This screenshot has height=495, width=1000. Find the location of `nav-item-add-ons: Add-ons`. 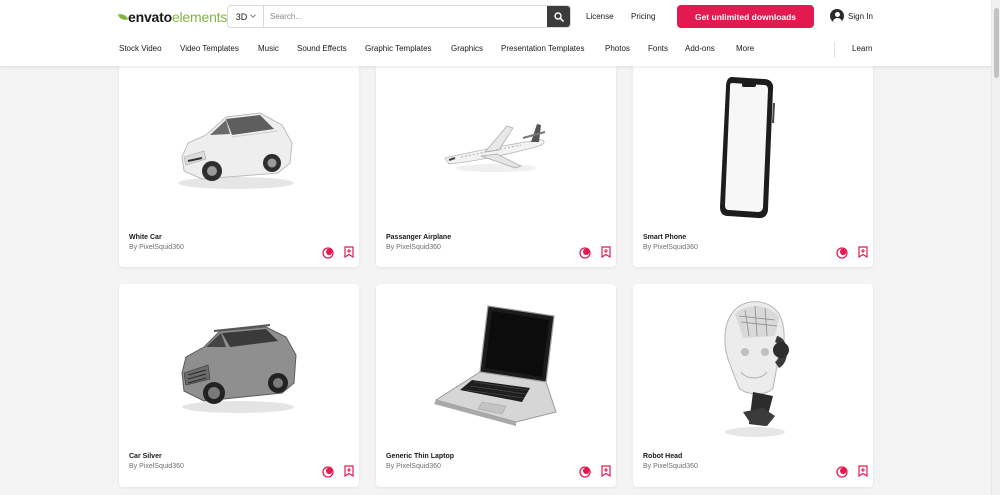

nav-item-add-ons: Add-ons is located at coordinates (700, 48).